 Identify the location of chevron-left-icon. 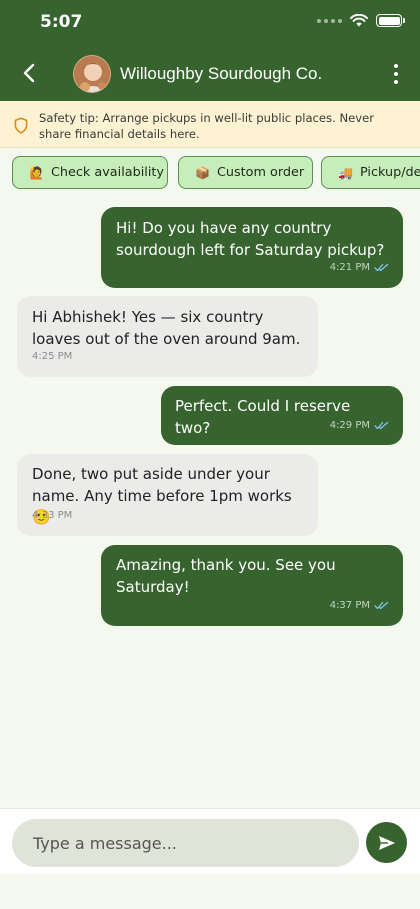
(29, 73).